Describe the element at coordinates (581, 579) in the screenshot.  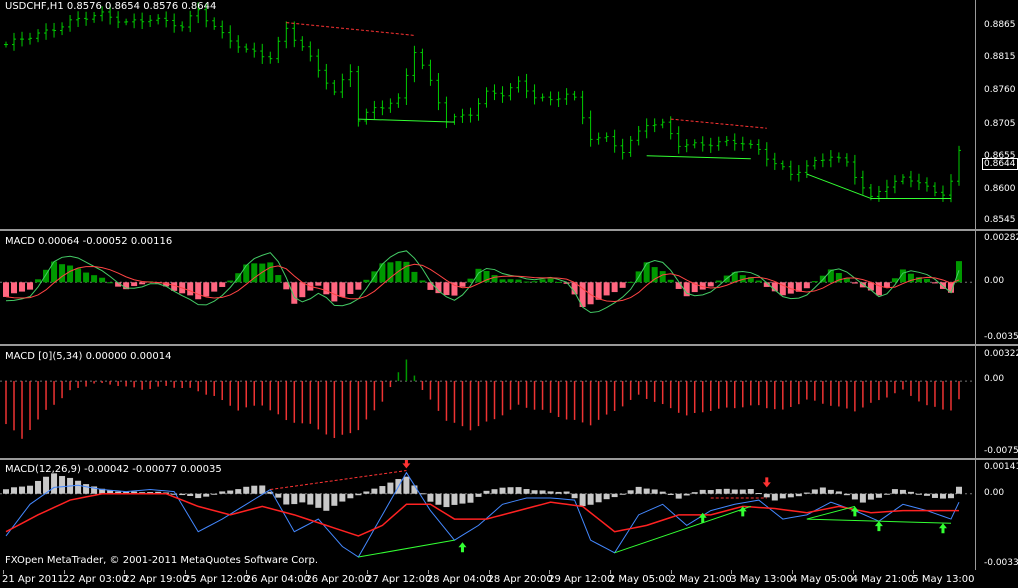
I see `time-label: 29 Apr 12:00` at that location.